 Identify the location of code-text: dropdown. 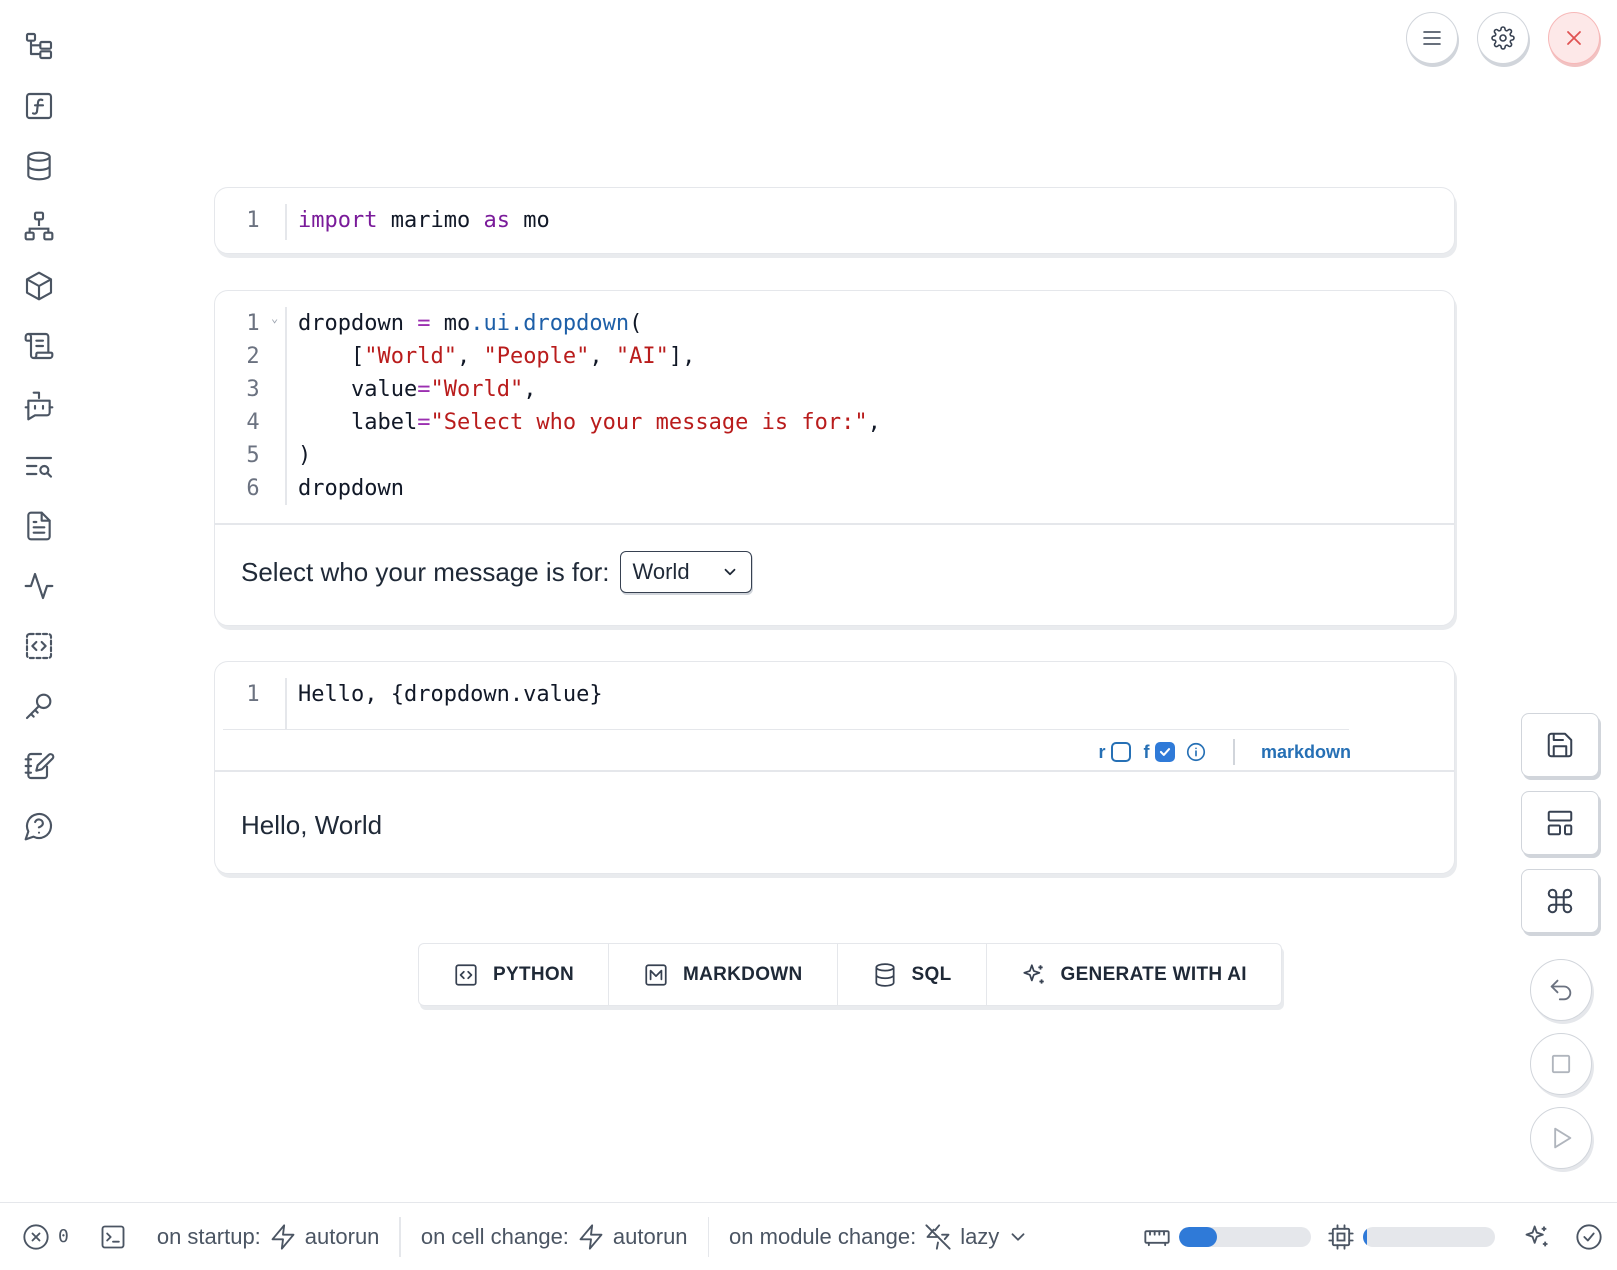
(351, 488).